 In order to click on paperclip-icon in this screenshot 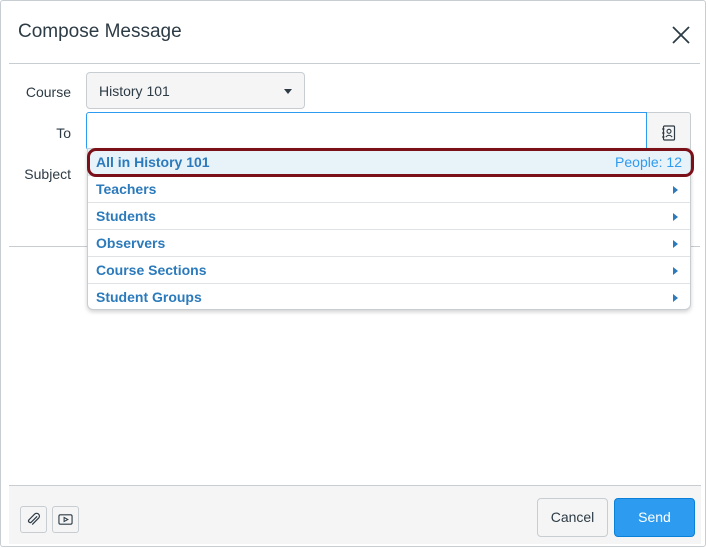, I will do `click(33, 518)`.